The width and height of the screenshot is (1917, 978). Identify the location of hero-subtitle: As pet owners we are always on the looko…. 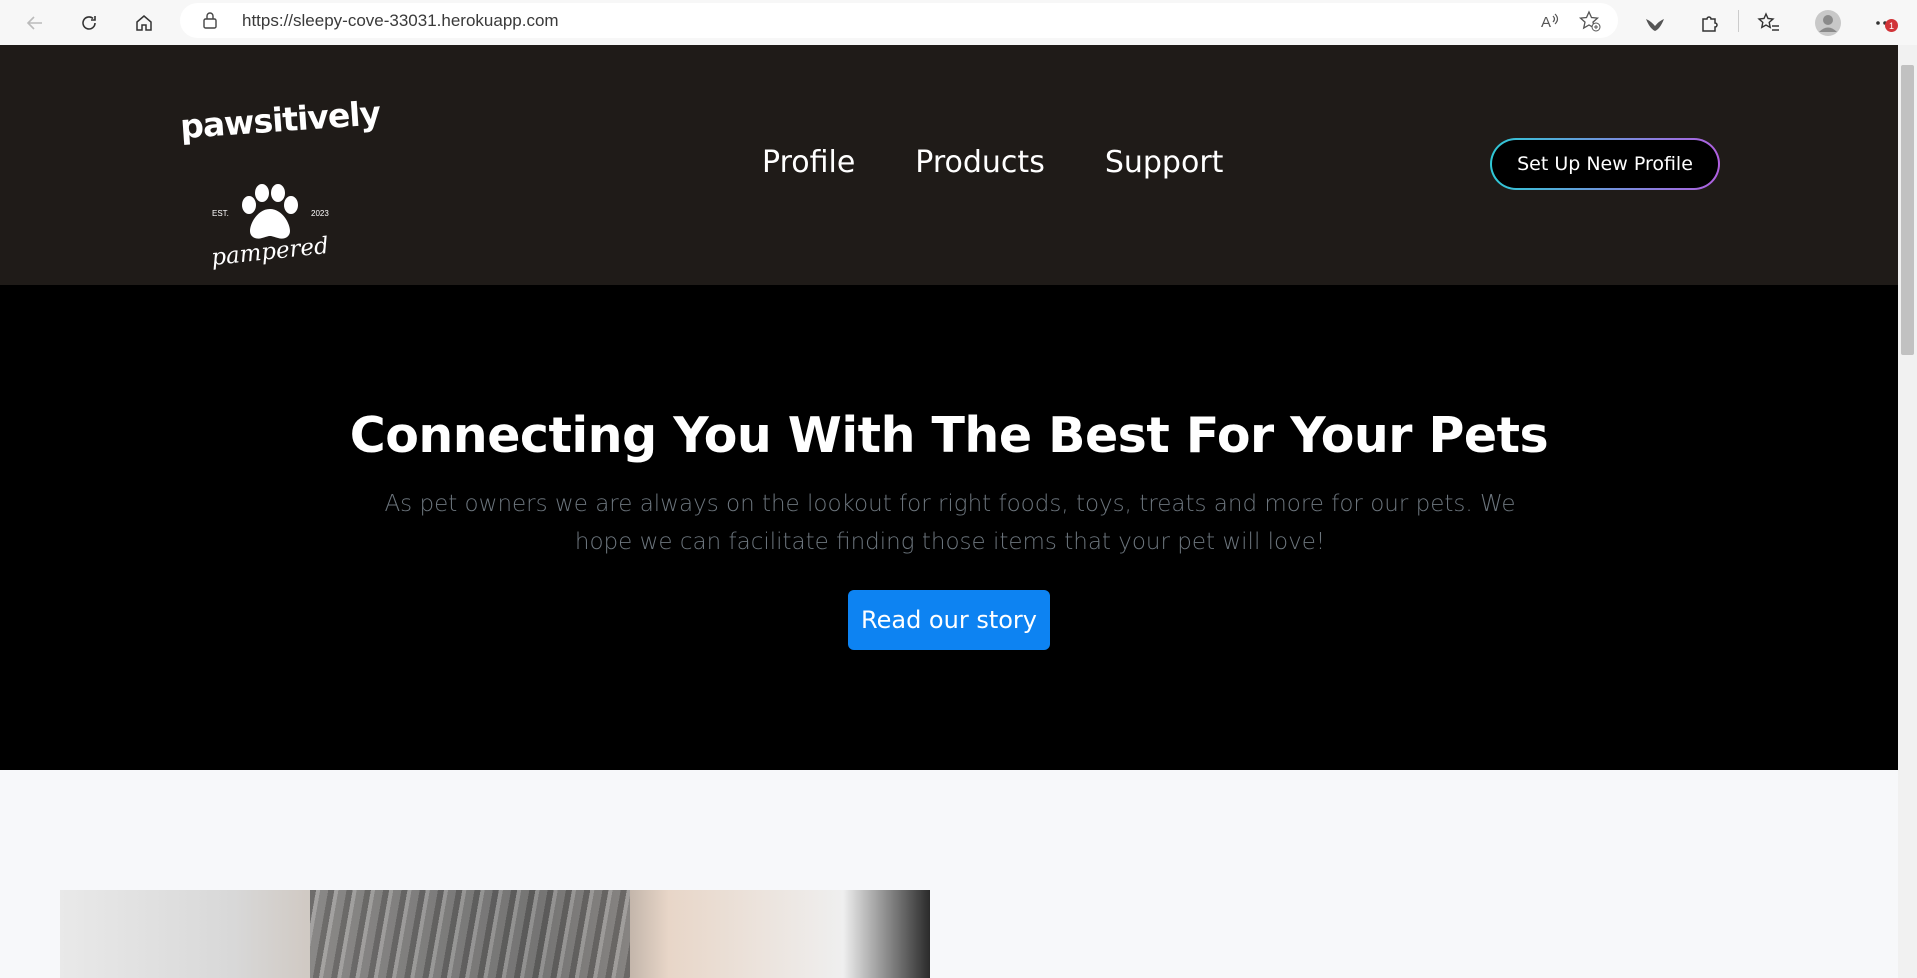
(950, 523).